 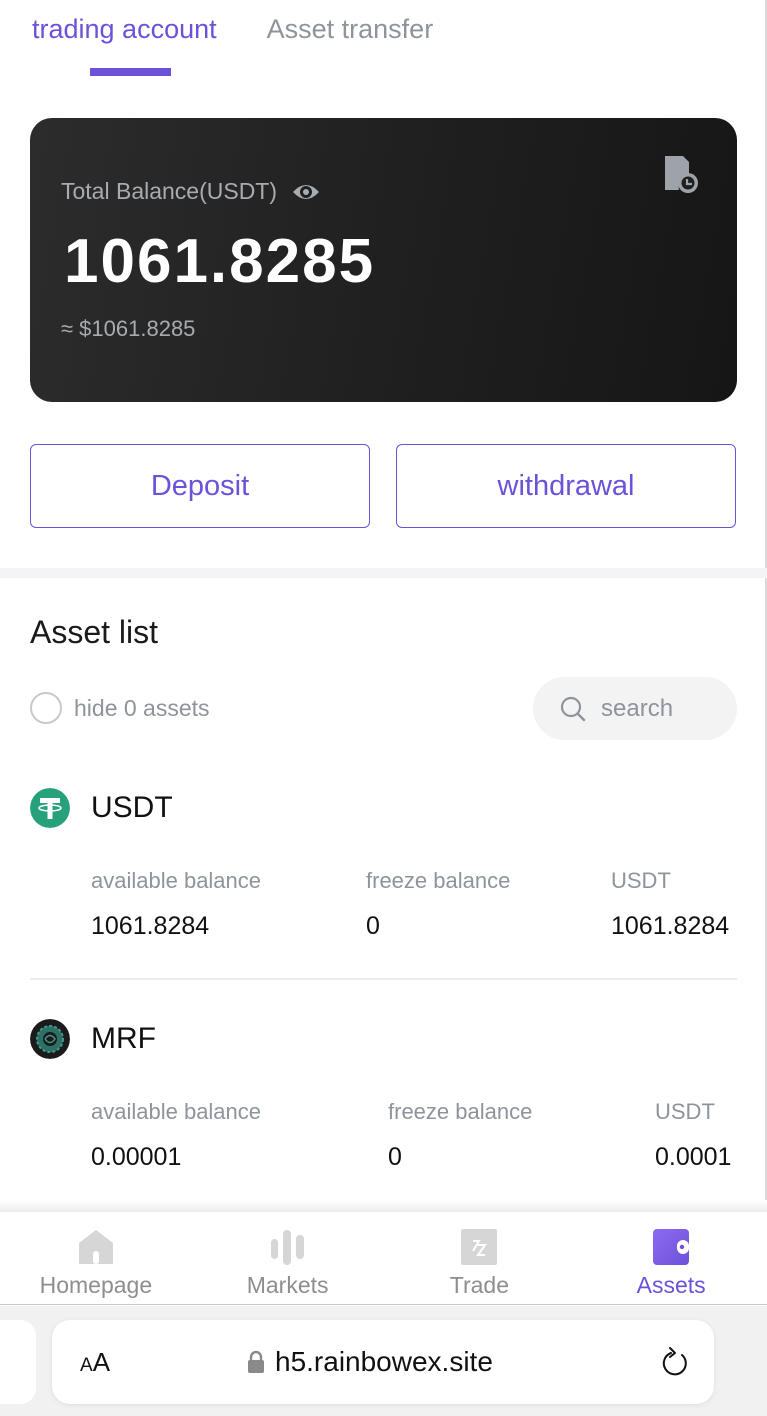 I want to click on nav-label: Homepage, so click(x=96, y=1285).